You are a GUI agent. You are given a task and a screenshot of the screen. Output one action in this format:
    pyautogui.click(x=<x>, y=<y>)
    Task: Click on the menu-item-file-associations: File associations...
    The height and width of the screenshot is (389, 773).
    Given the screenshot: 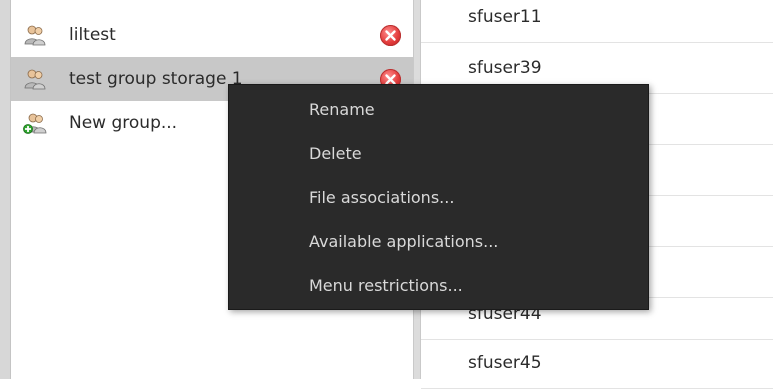 What is the action you would take?
    pyautogui.click(x=438, y=198)
    